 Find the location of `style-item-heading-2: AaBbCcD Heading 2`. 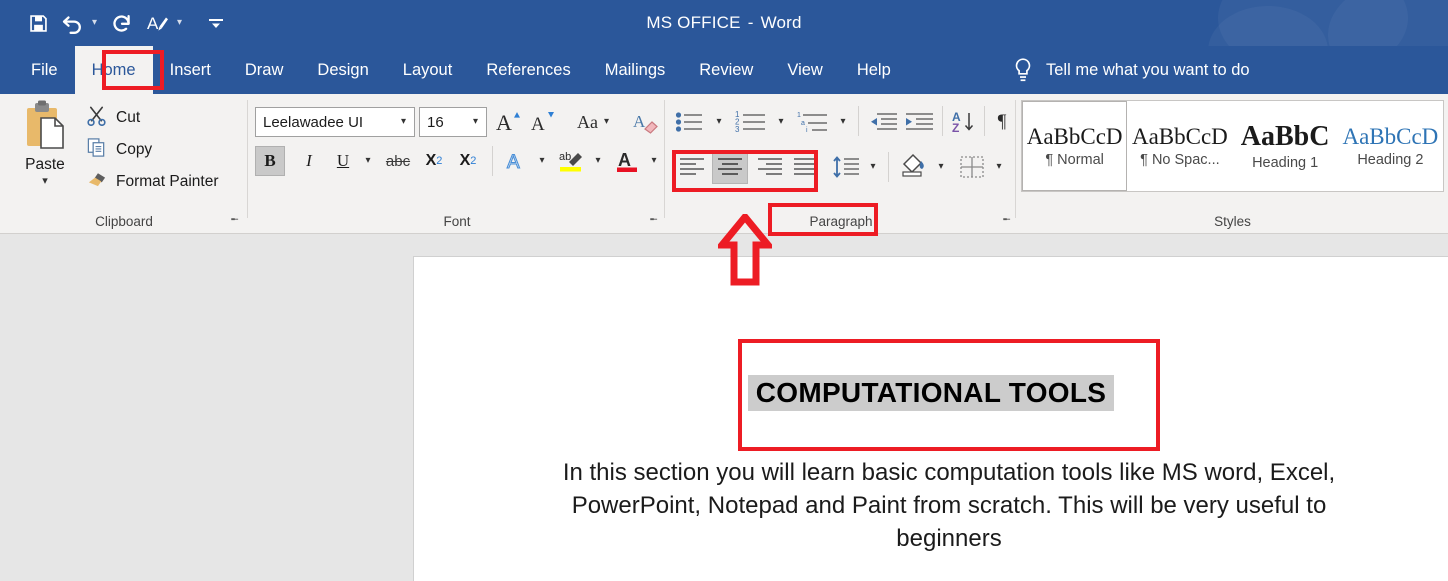

style-item-heading-2: AaBbCcD Heading 2 is located at coordinates (1390, 146).